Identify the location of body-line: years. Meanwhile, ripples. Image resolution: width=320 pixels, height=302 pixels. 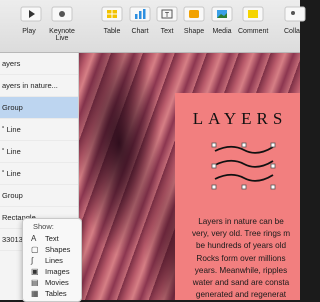
(241, 270).